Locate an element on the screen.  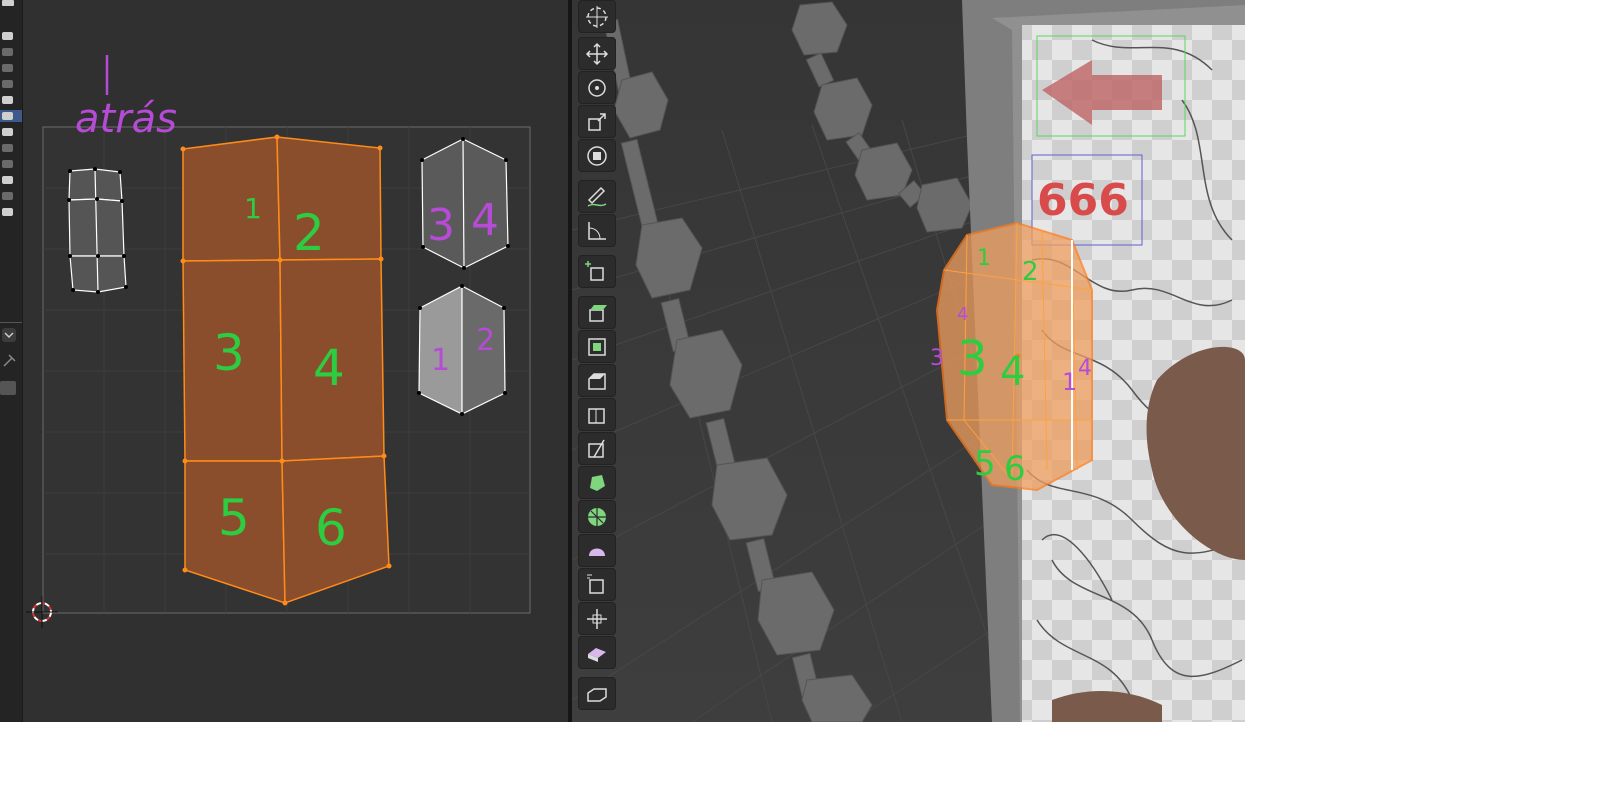
poly-build-icon is located at coordinates (597, 482).